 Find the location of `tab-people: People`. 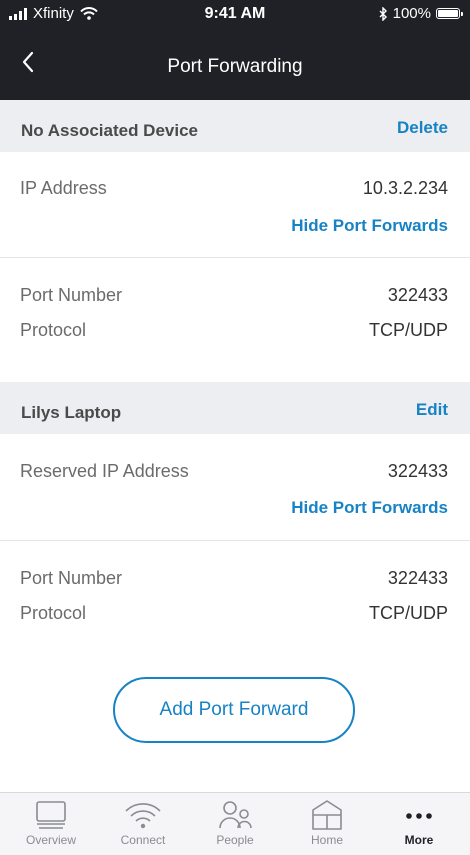

tab-people: People is located at coordinates (235, 824).